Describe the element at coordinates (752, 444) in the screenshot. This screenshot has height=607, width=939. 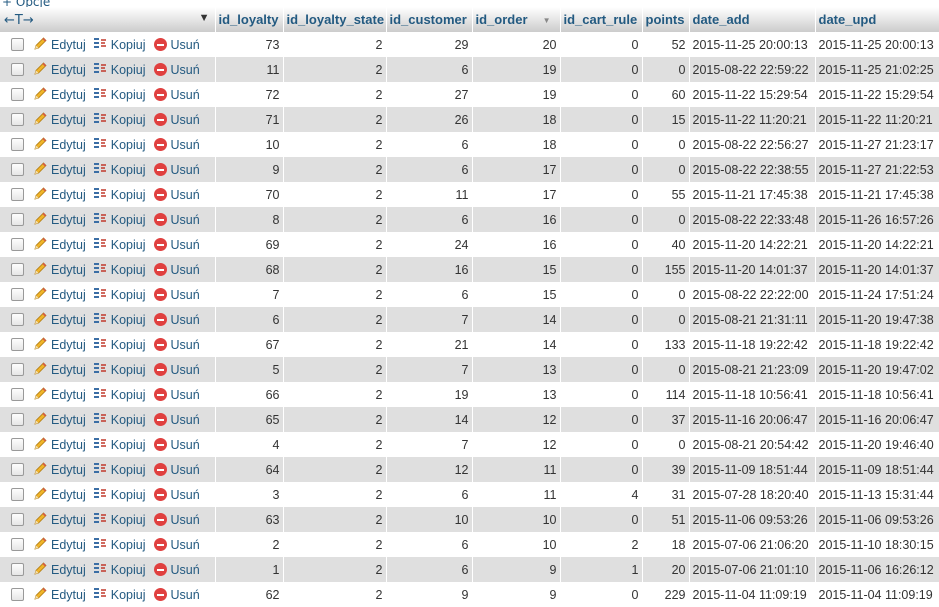
I see `cell-date-add: 2015-08-21 20:54:42` at that location.